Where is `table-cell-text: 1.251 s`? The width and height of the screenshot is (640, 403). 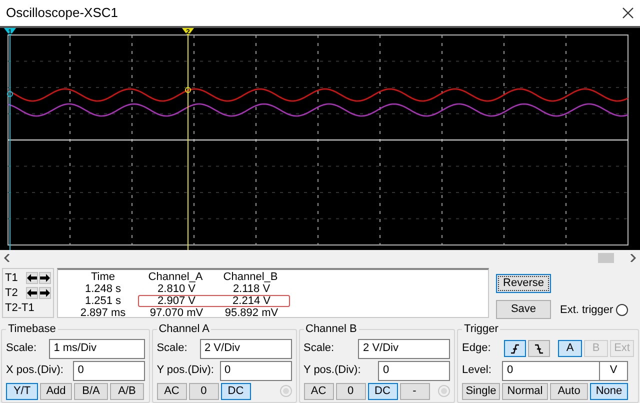
table-cell-text: 1.251 s is located at coordinates (103, 301).